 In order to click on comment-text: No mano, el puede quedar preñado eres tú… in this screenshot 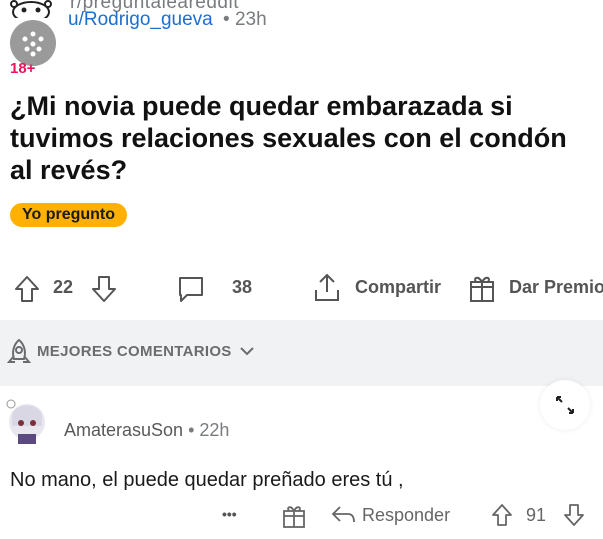, I will do `click(207, 480)`.